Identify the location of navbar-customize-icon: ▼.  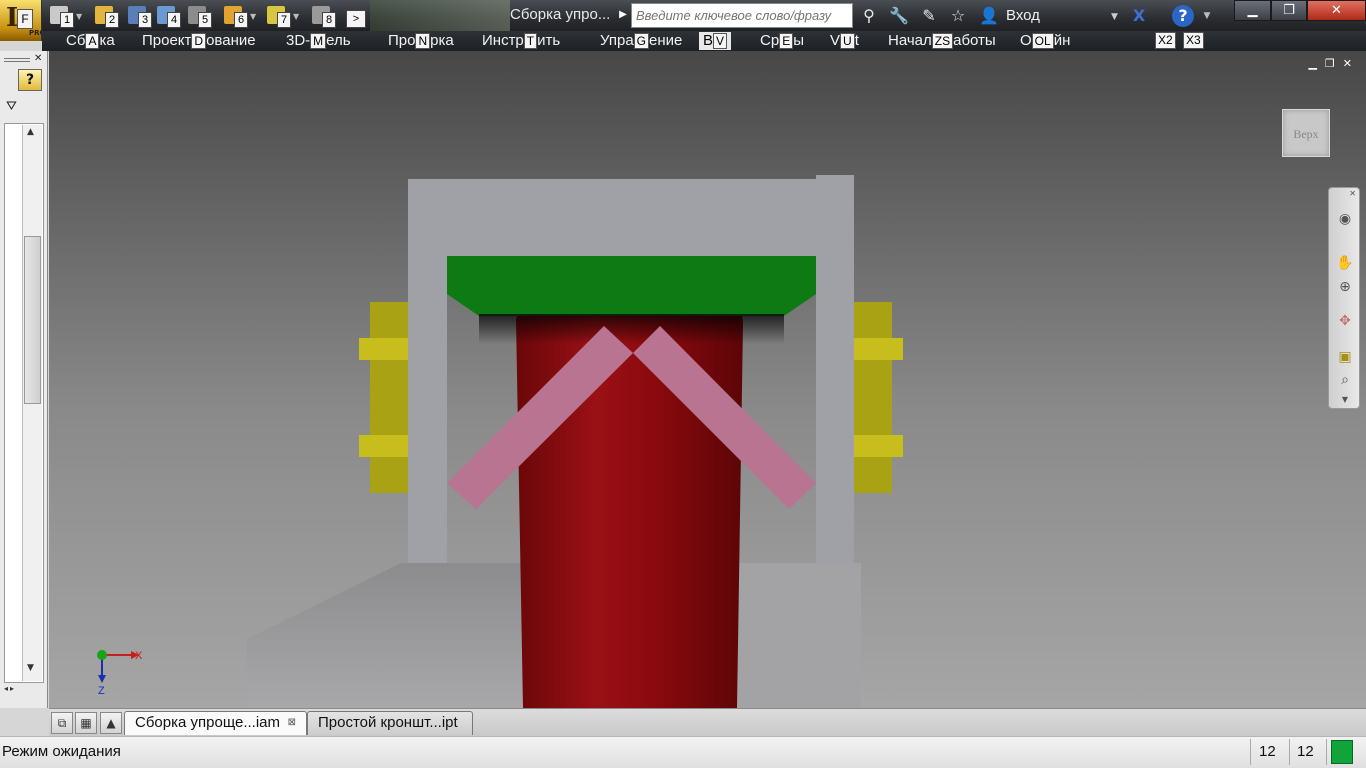
(1345, 400).